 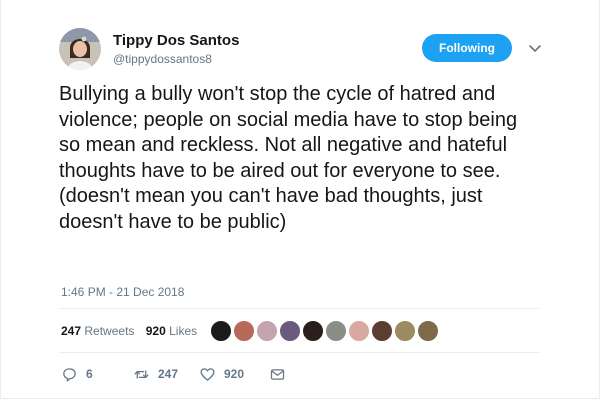 What do you see at coordinates (155, 331) in the screenshot?
I see `likes-count: 920` at bounding box center [155, 331].